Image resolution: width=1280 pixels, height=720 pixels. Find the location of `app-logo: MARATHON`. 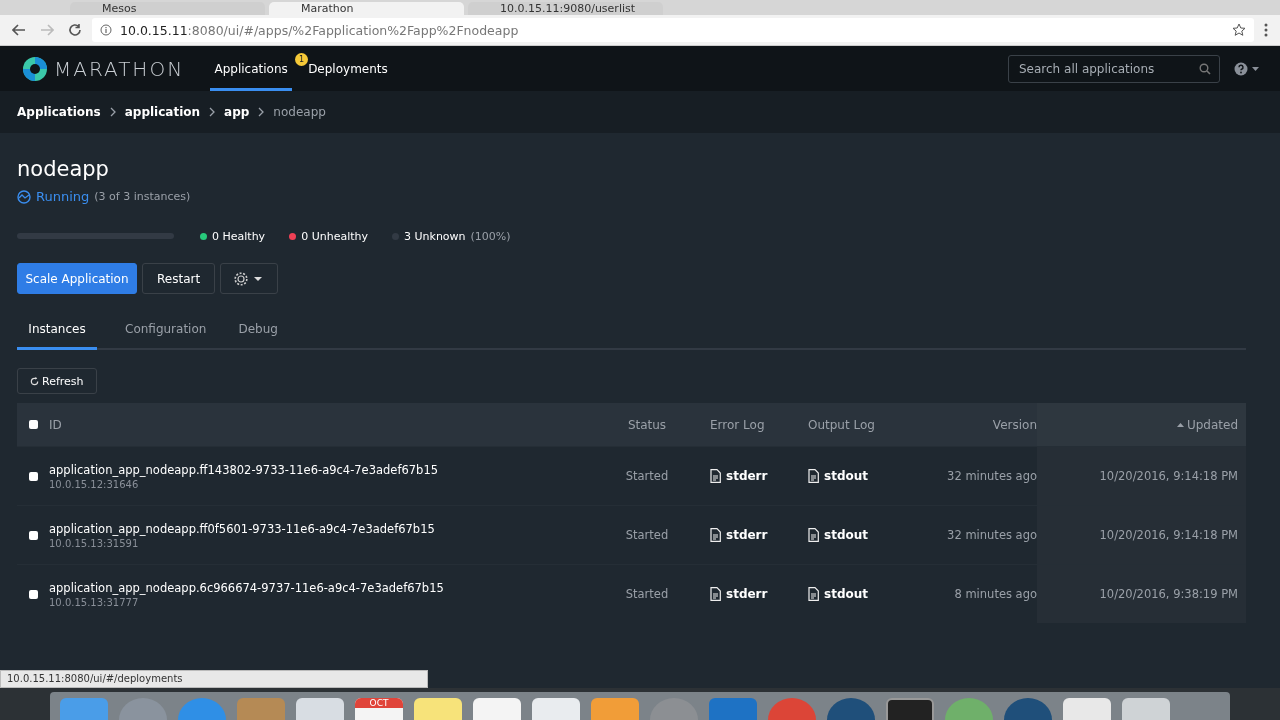

app-logo: MARATHON is located at coordinates (119, 68).